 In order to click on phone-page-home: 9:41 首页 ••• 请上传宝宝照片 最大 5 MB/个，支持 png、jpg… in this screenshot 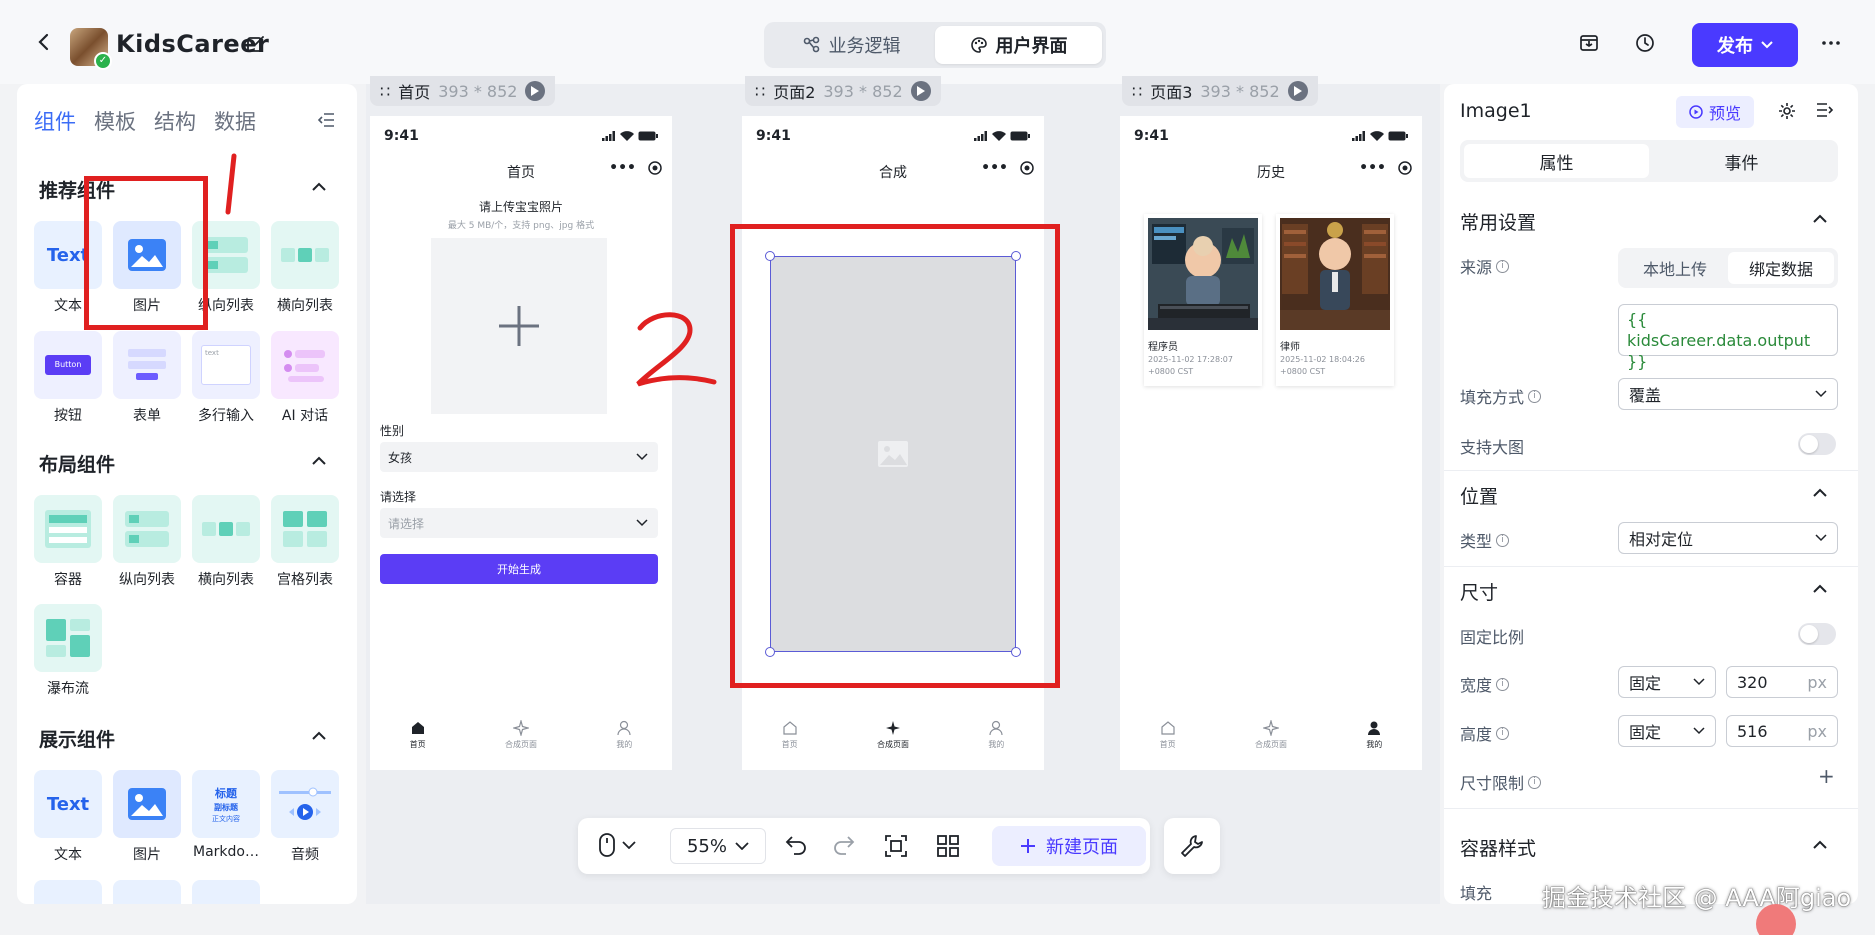, I will do `click(521, 443)`.